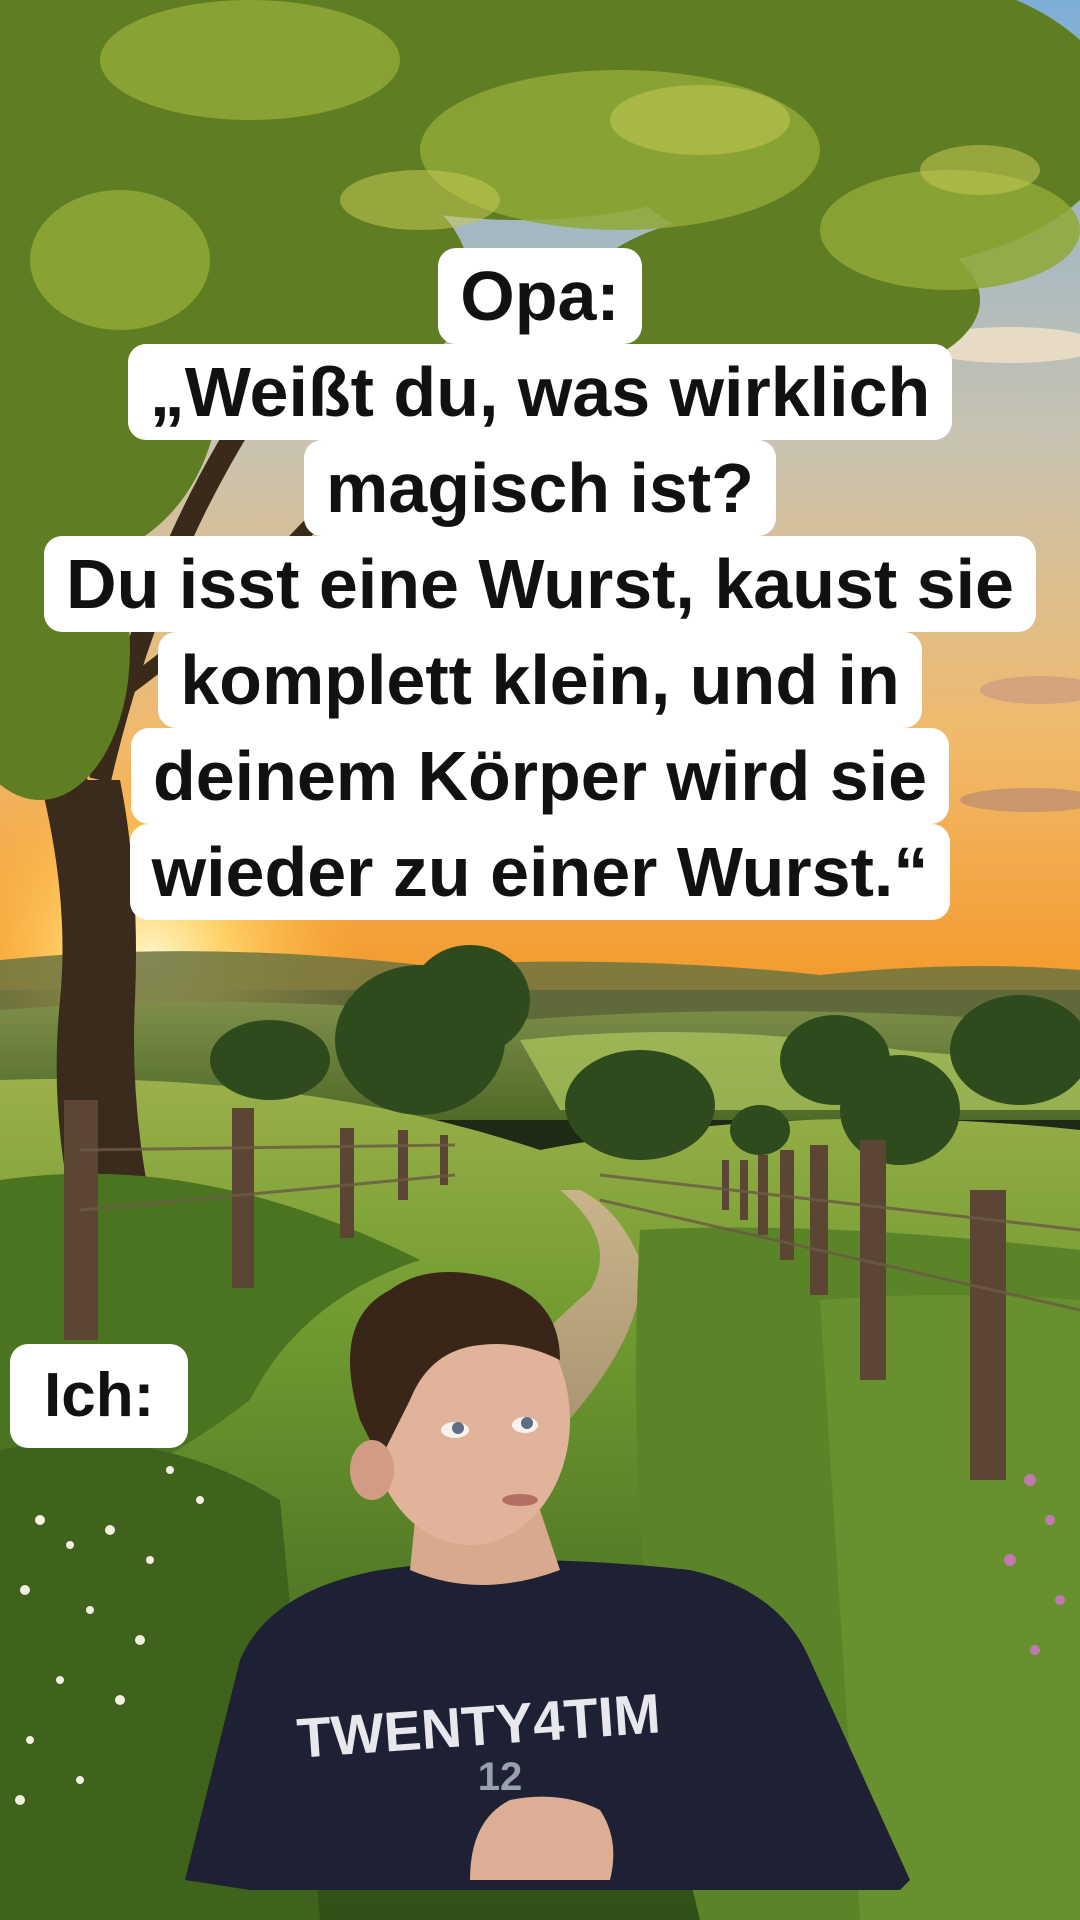 Image resolution: width=1080 pixels, height=1920 pixels. What do you see at coordinates (540, 680) in the screenshot?
I see `caption-line: komplett klein, und in` at bounding box center [540, 680].